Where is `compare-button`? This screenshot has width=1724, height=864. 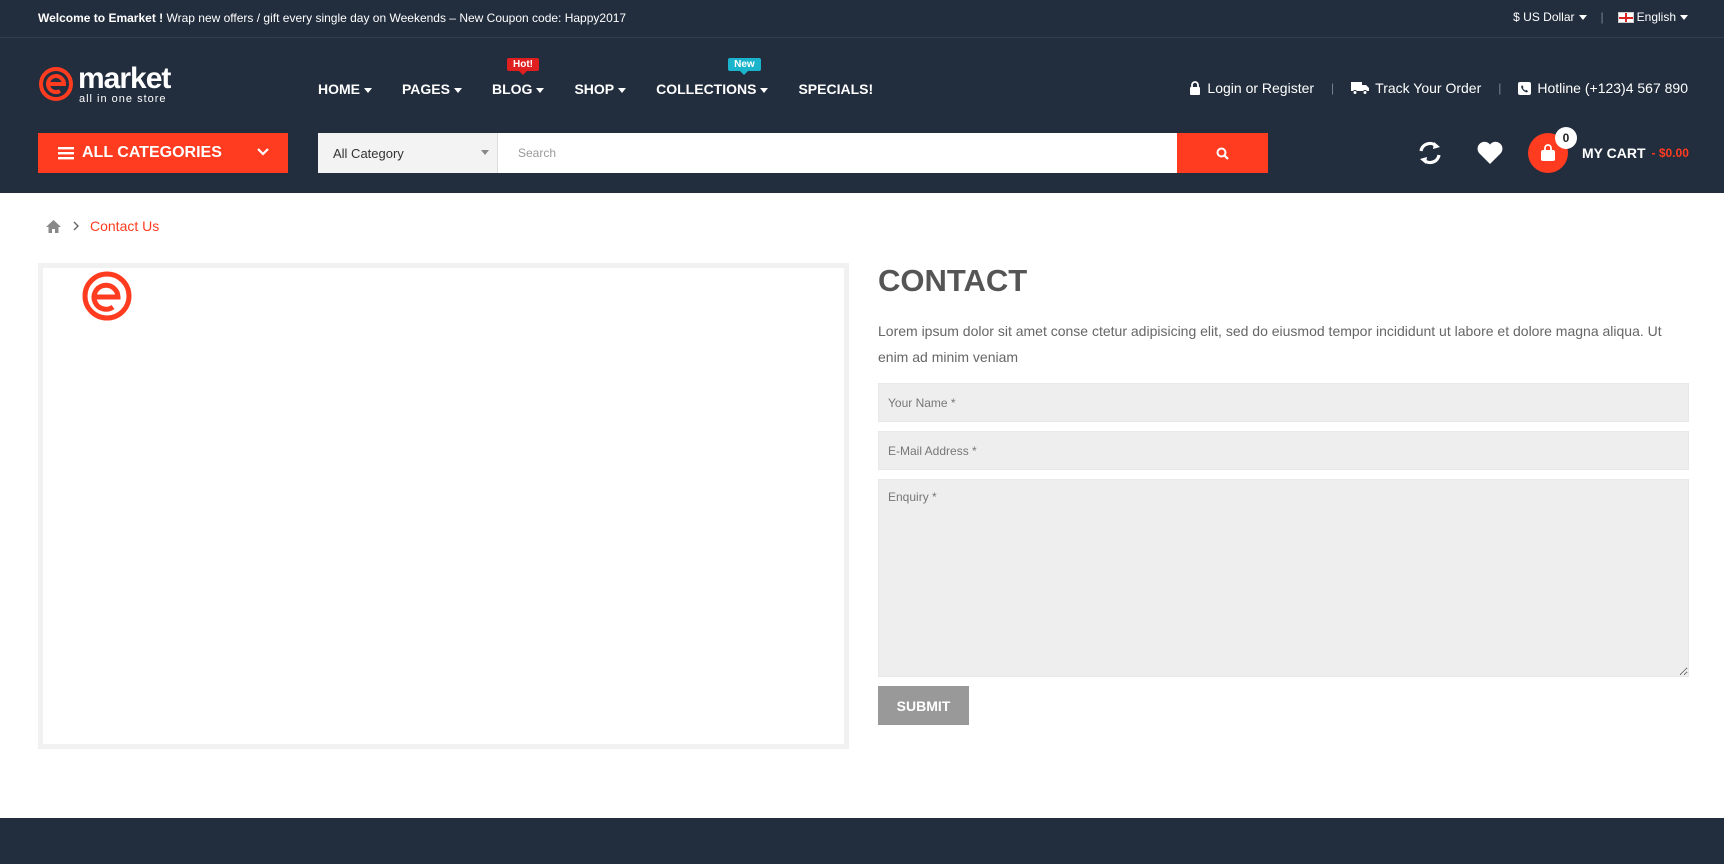
compare-button is located at coordinates (1430, 153).